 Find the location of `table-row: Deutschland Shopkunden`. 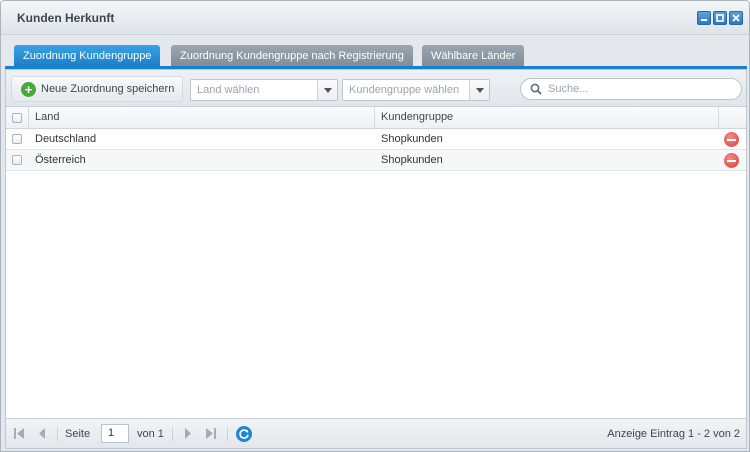

table-row: Deutschland Shopkunden is located at coordinates (376, 139).